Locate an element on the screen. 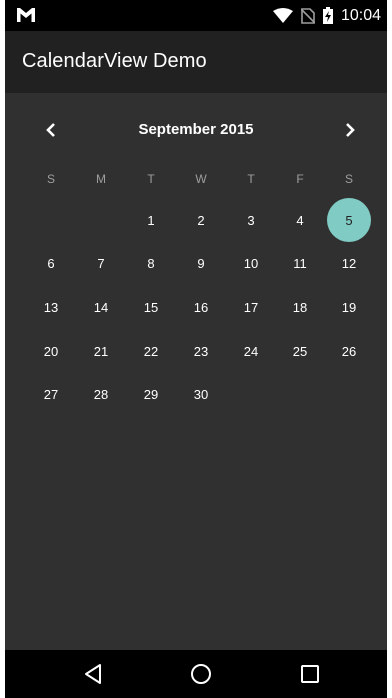 This screenshot has height=698, width=392. calendar-day: 4 is located at coordinates (300, 220).